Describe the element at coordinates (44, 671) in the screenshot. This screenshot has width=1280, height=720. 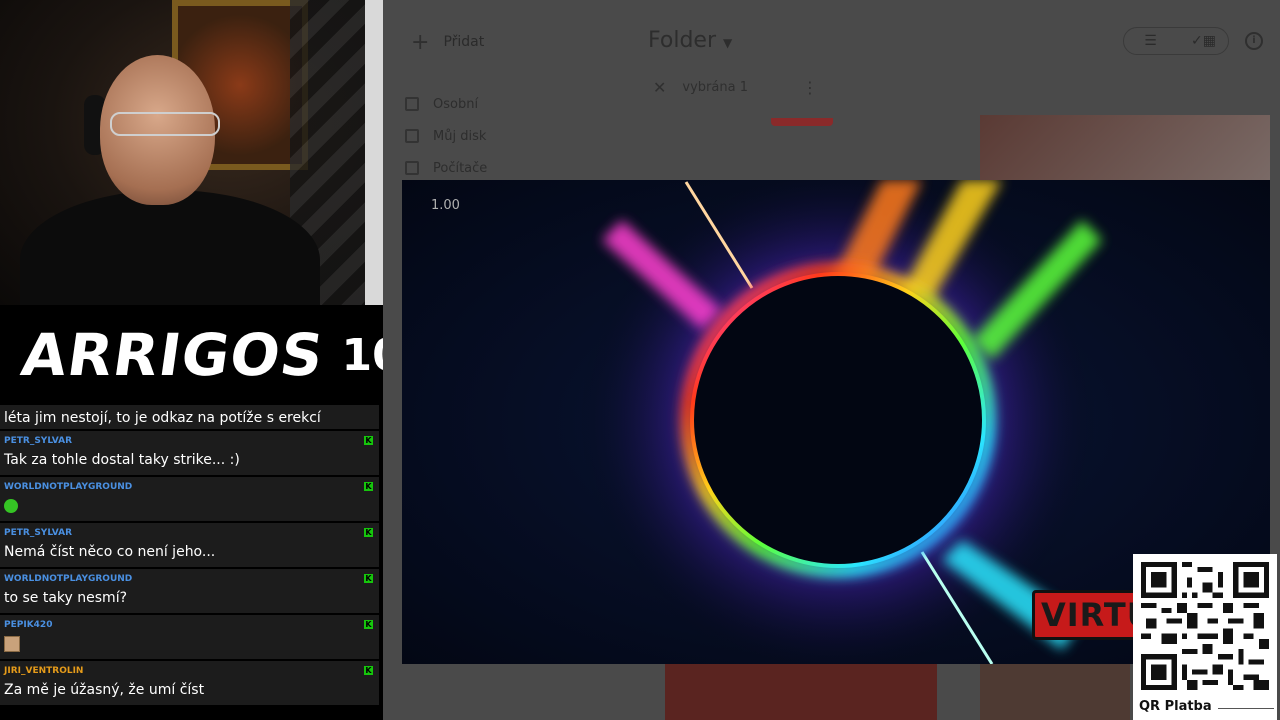
I see `chat-username: JIRI_VENTROLIN` at that location.